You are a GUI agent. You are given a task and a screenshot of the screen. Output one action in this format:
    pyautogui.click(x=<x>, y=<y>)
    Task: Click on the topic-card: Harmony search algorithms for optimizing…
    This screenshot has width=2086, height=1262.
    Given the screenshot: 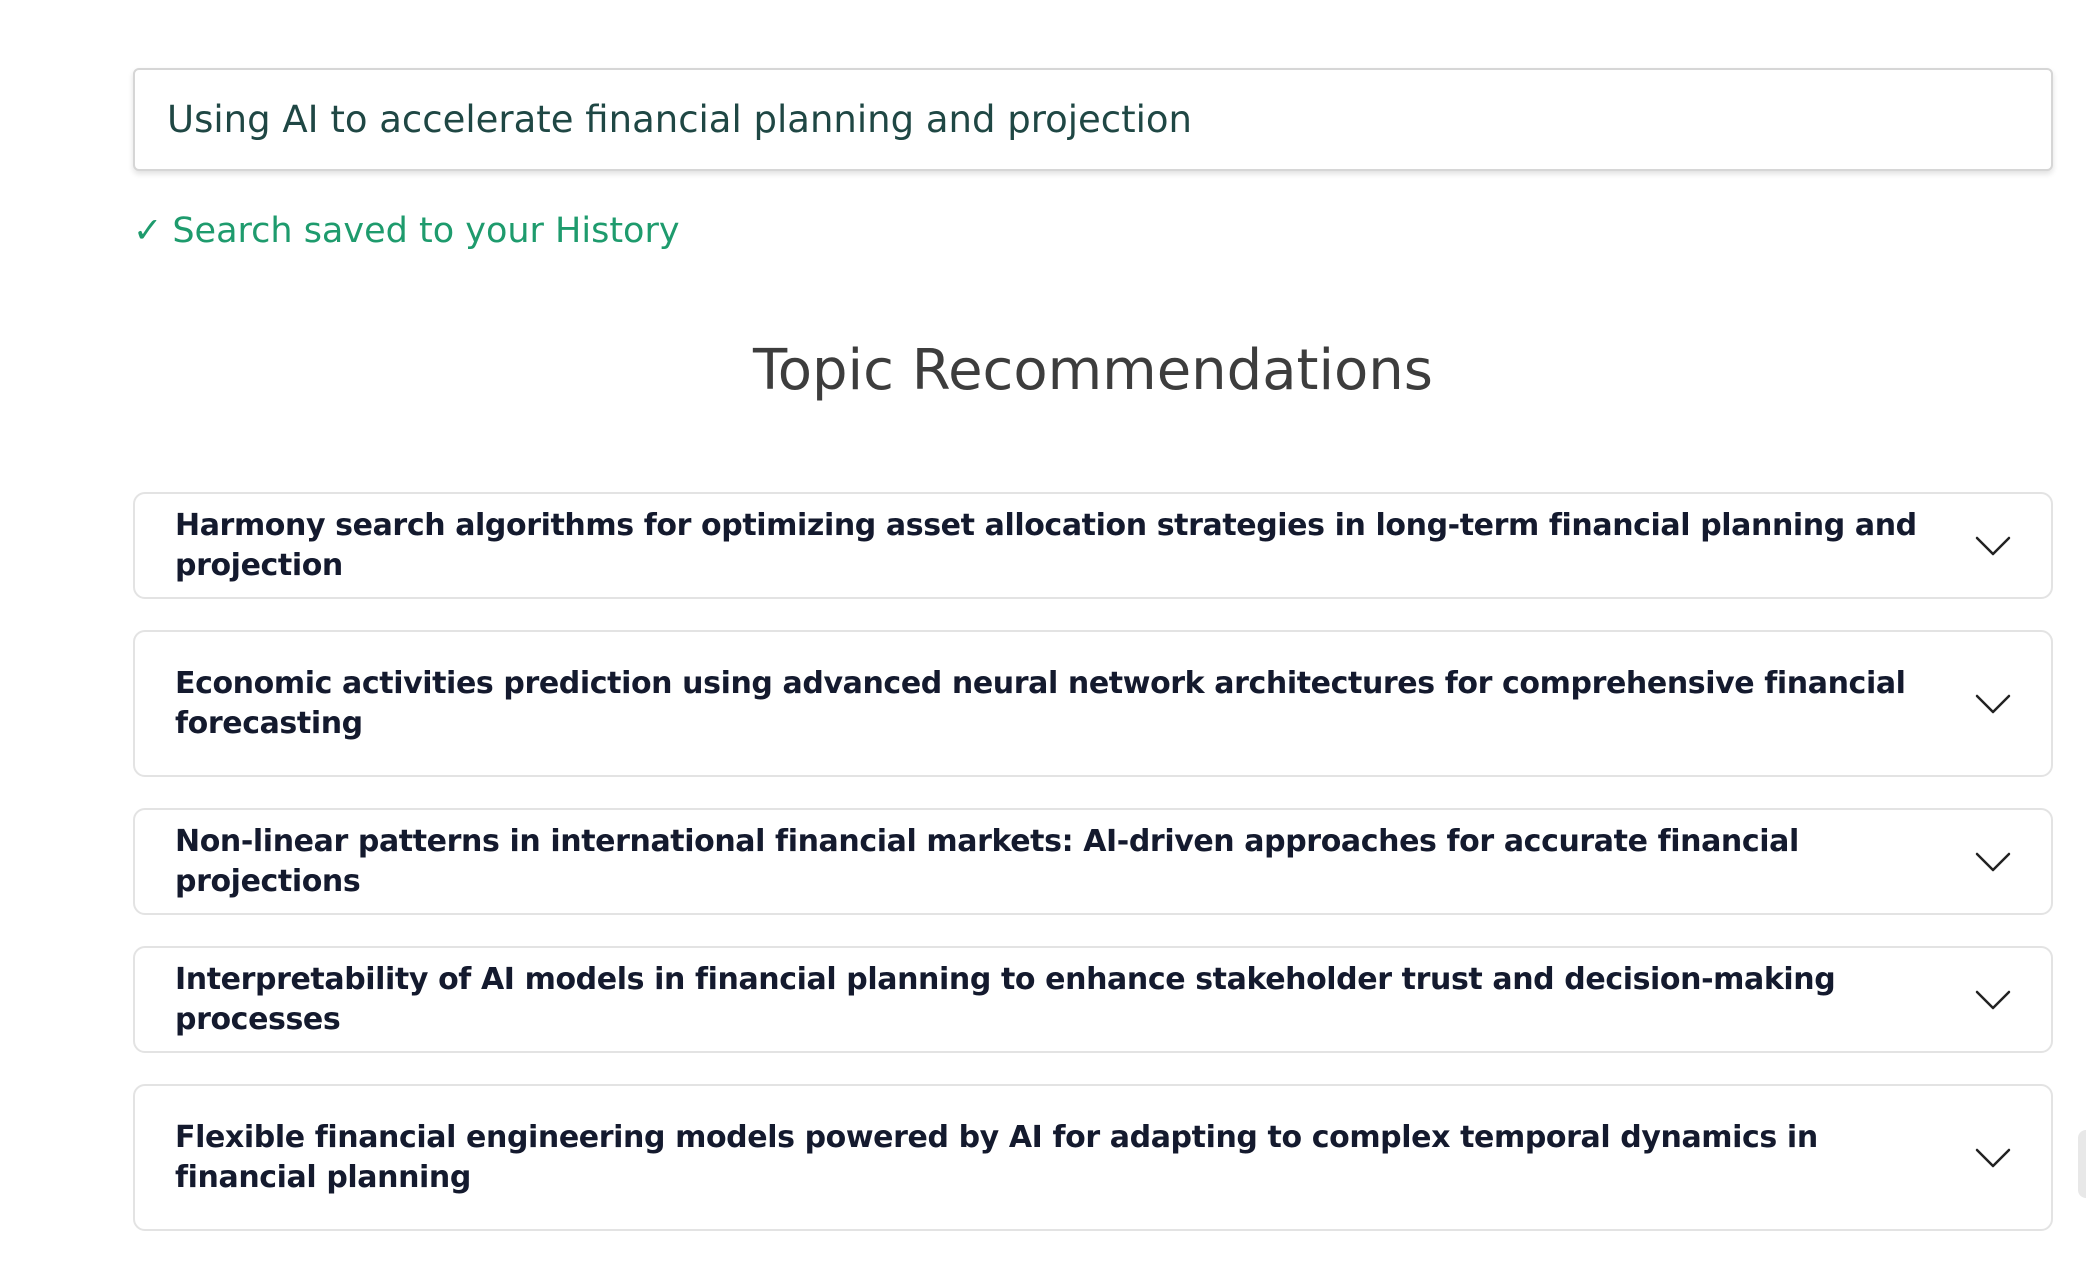 What is the action you would take?
    pyautogui.click(x=1093, y=545)
    